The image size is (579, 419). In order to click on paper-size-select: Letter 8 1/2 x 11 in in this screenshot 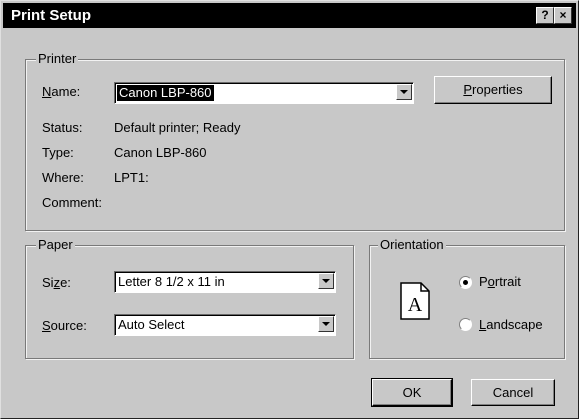, I will do `click(225, 282)`.